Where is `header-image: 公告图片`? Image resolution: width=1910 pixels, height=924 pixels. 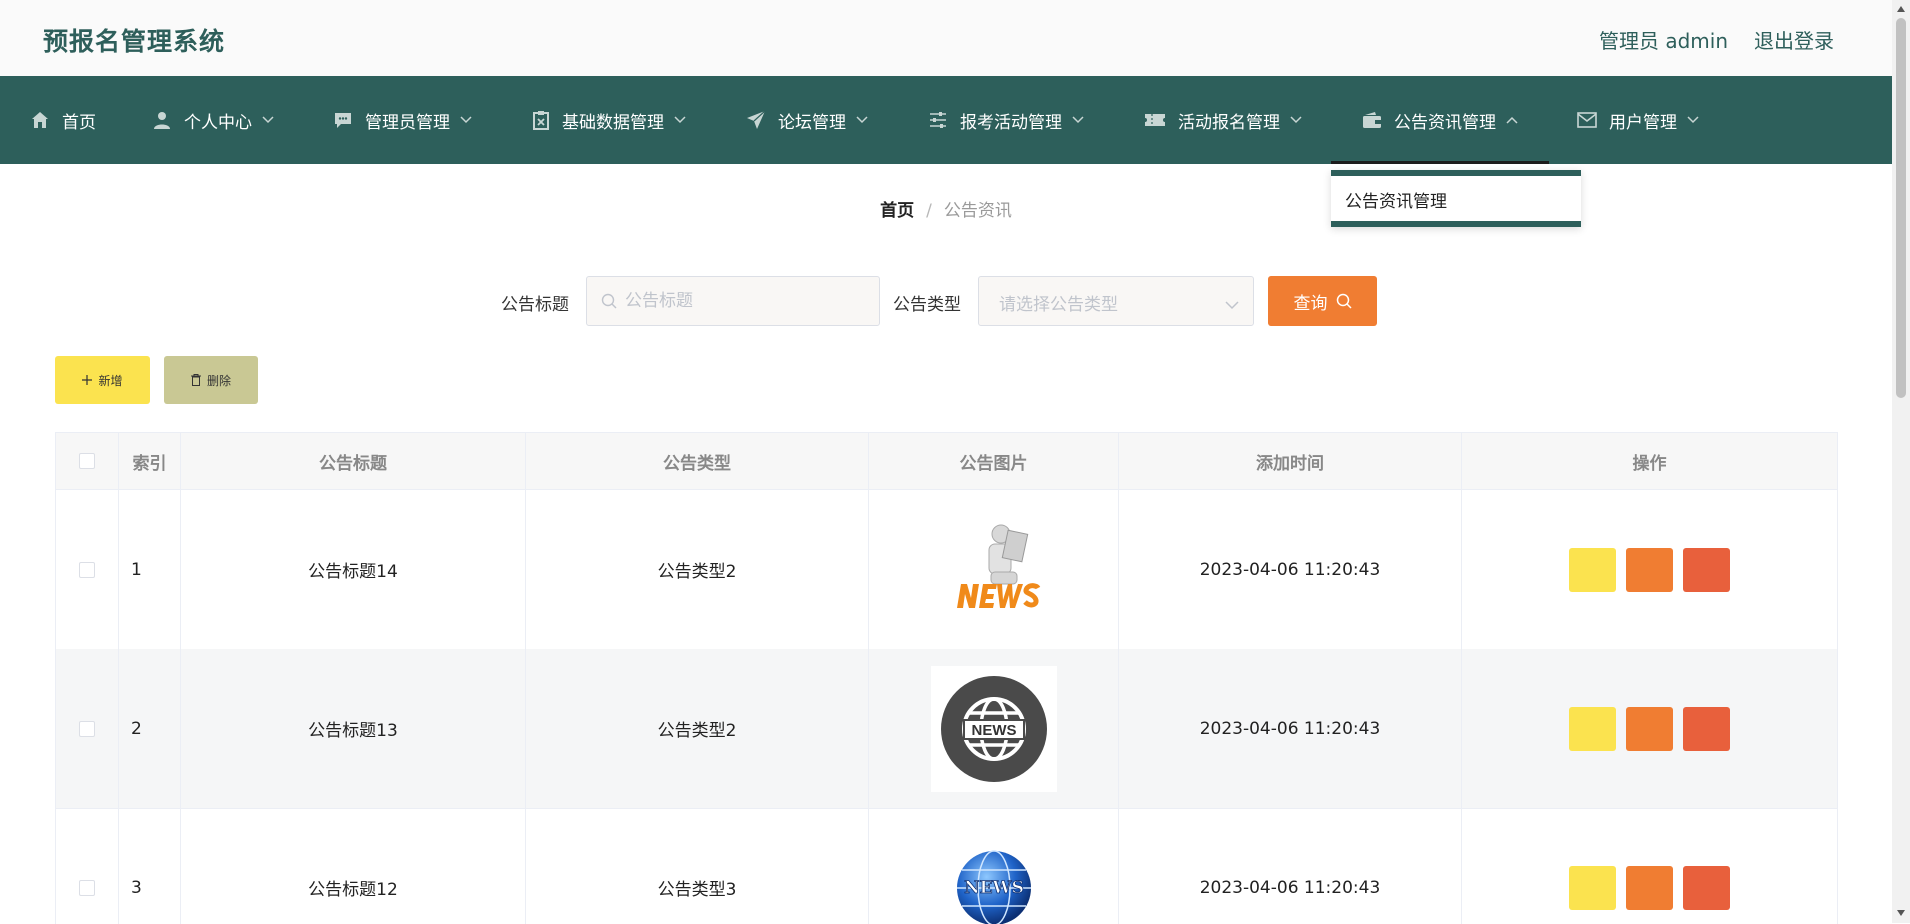 header-image: 公告图片 is located at coordinates (994, 461).